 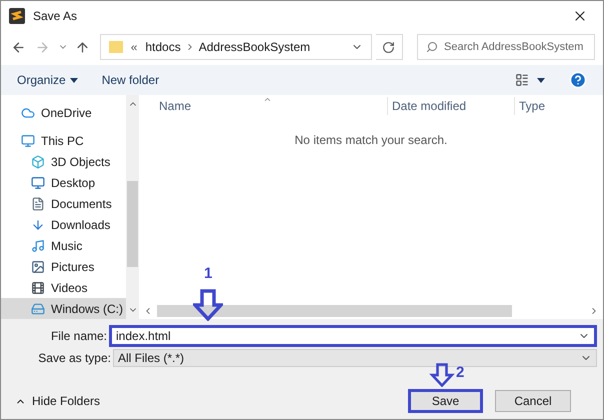 I want to click on sidebar-item: Documents, so click(x=63, y=204).